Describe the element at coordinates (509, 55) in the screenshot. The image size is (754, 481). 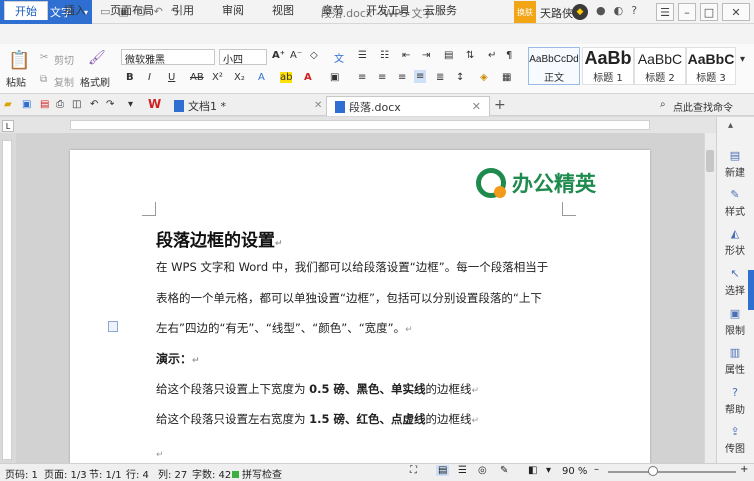
I see `pilcrow-icon: ¶` at that location.